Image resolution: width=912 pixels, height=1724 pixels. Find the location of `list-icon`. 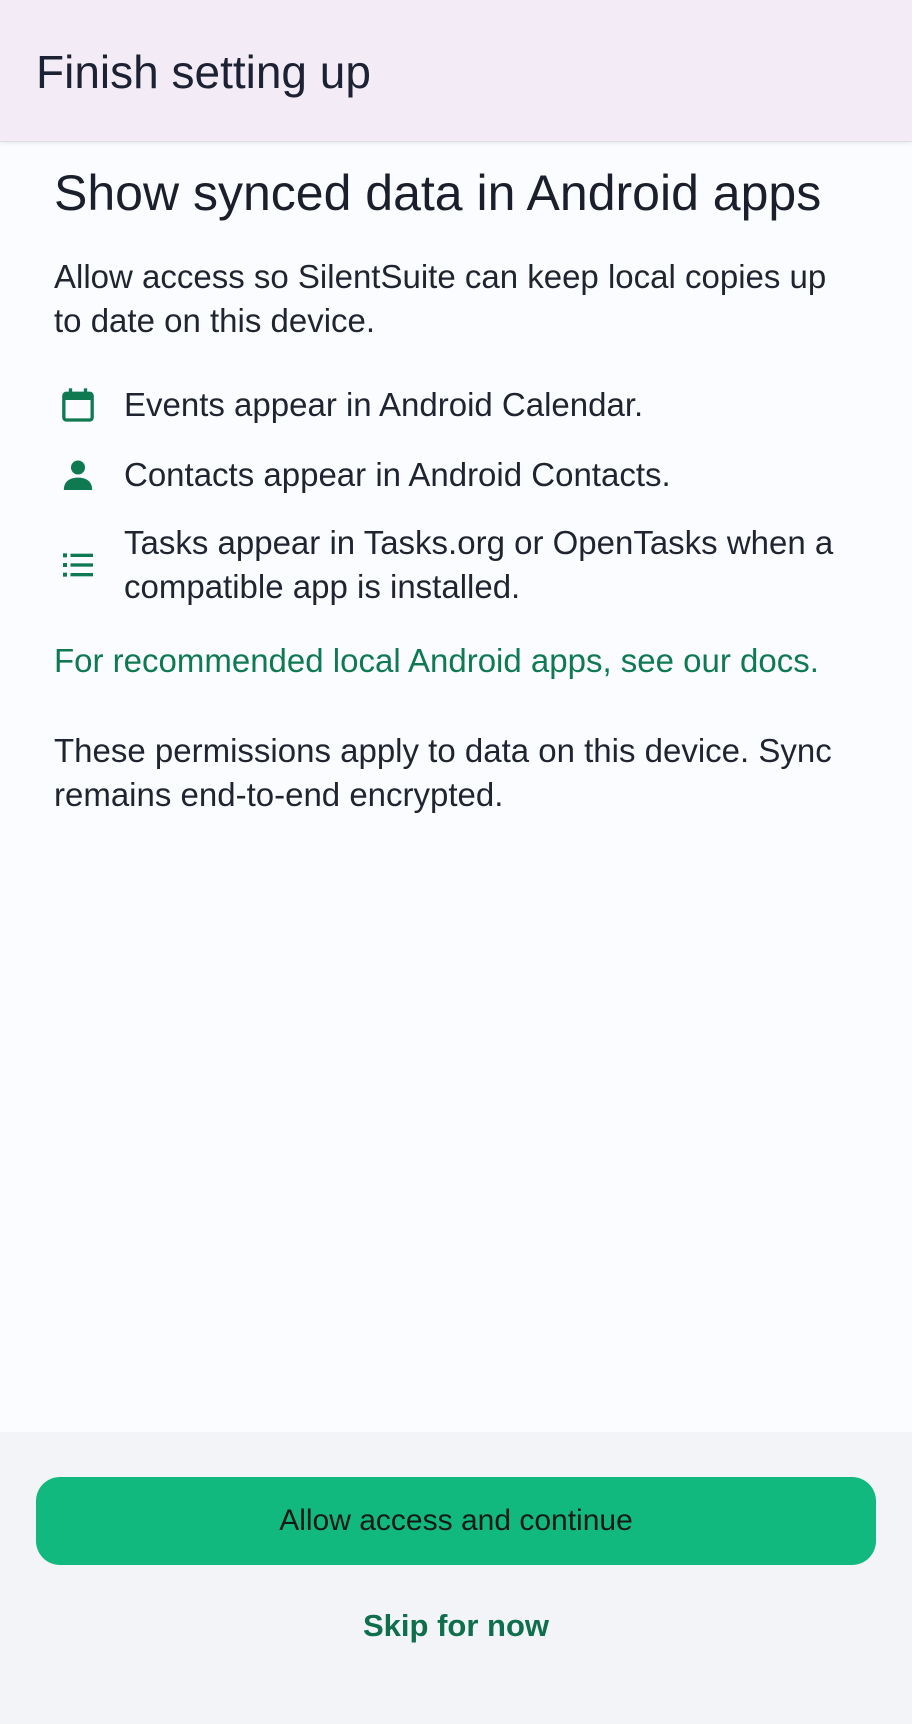

list-icon is located at coordinates (78, 565).